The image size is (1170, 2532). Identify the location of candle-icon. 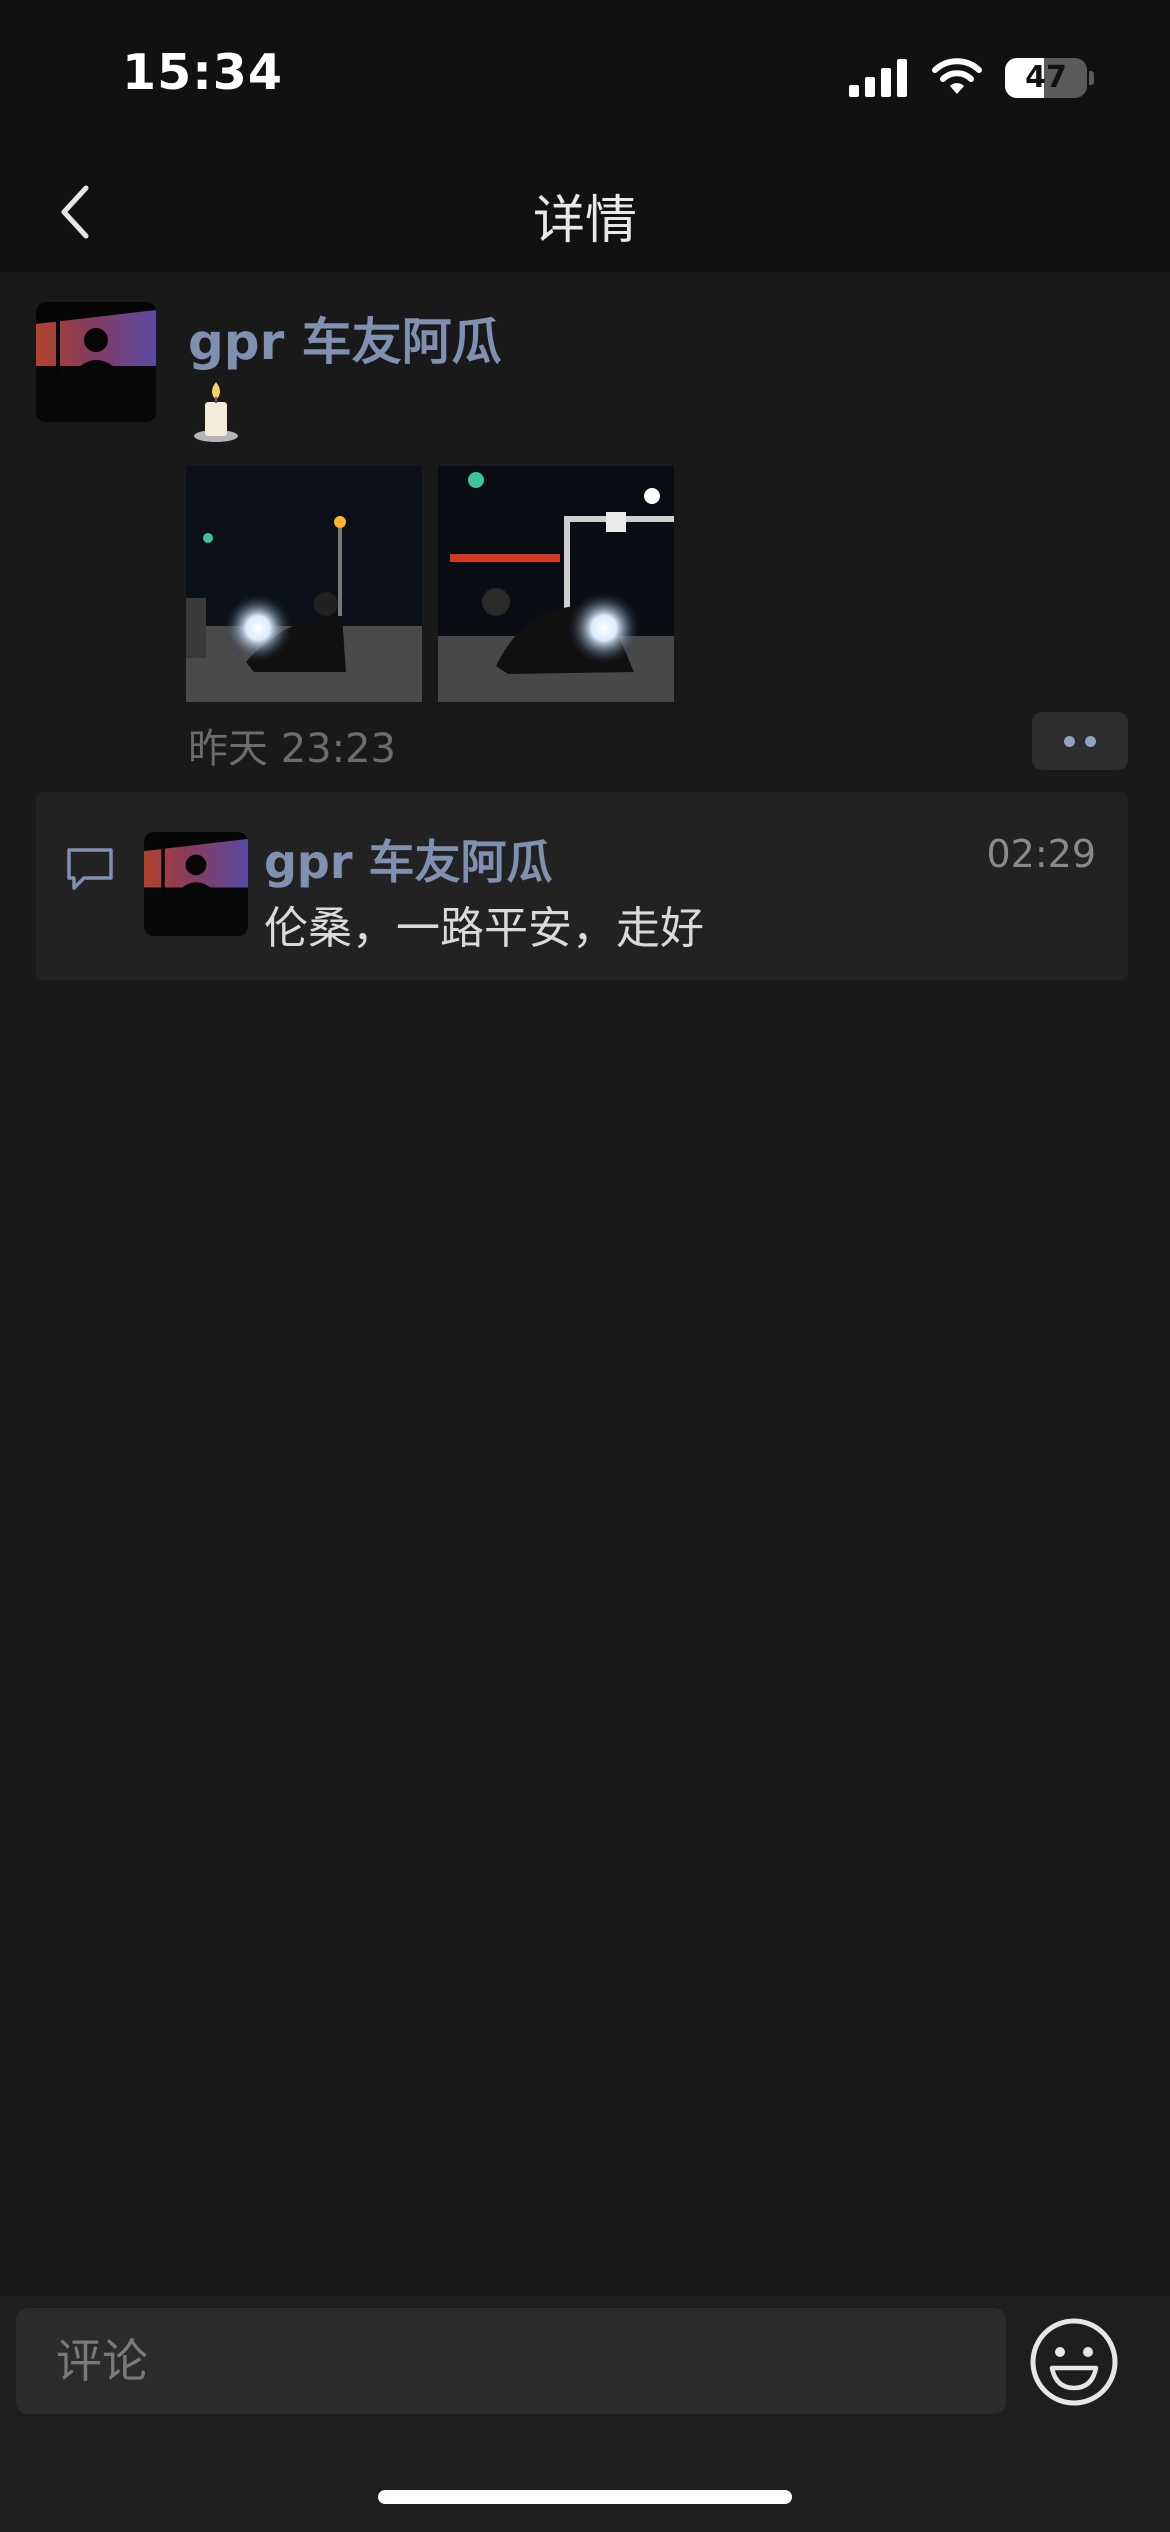
(216, 412).